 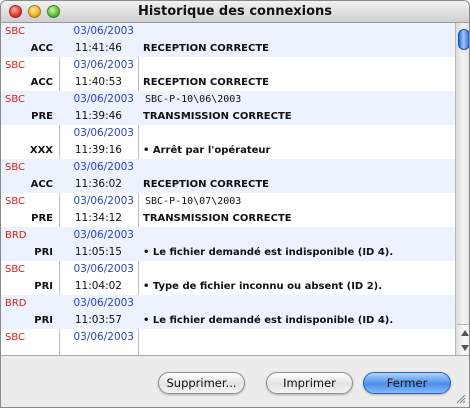 What do you see at coordinates (407, 383) in the screenshot?
I see `close-button: Fermer` at bounding box center [407, 383].